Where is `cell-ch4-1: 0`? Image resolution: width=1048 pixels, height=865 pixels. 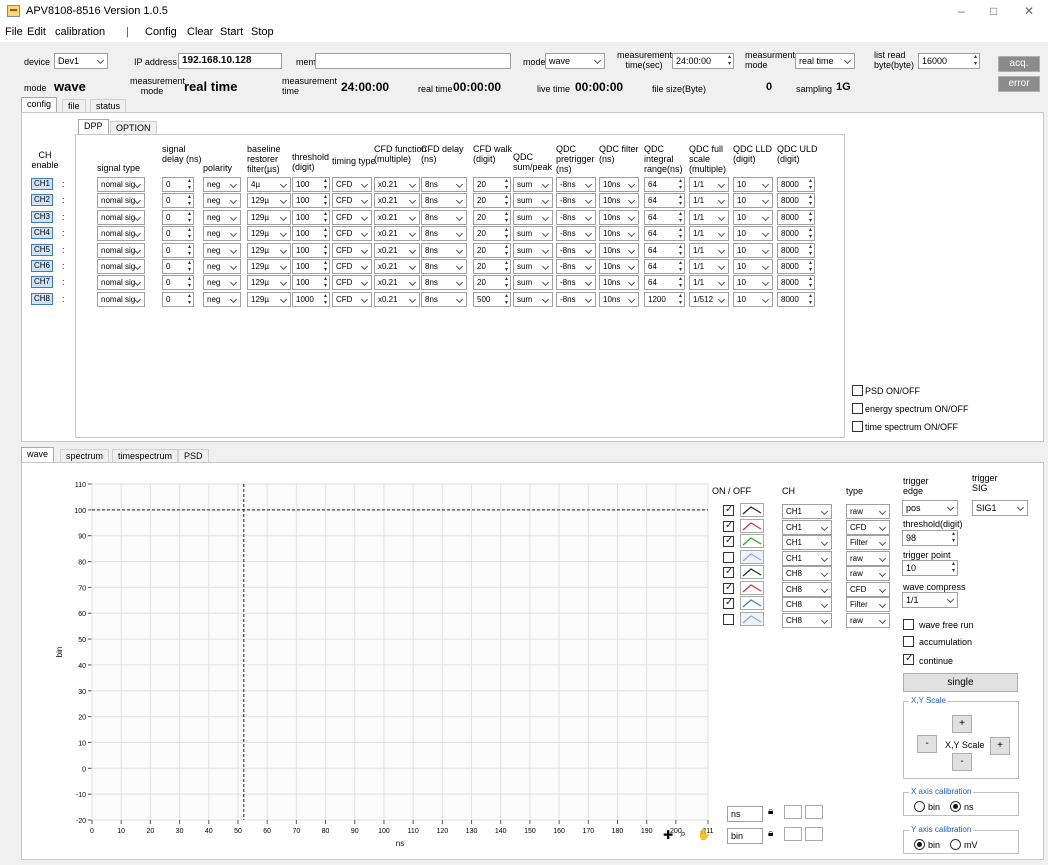
cell-ch4-1: 0 is located at coordinates (178, 234).